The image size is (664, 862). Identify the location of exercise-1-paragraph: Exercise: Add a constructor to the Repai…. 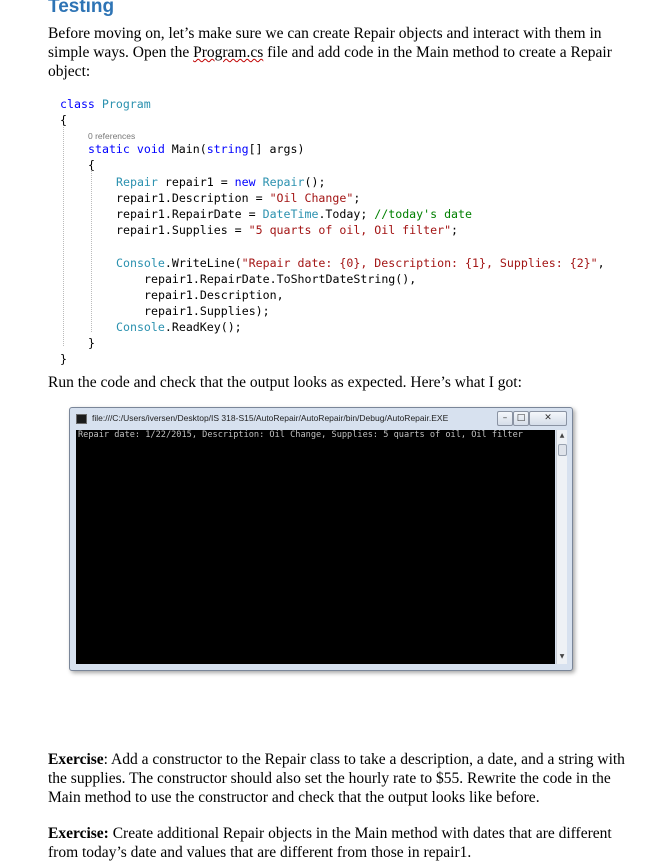
(336, 778).